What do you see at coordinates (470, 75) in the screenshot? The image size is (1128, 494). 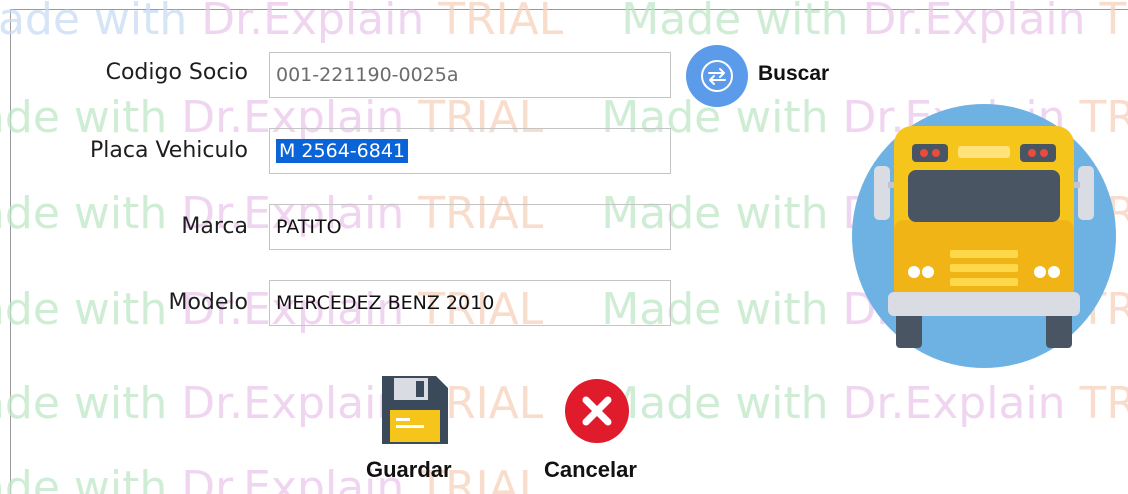 I see `codigo-socio-input: 001-221190-0025a` at bounding box center [470, 75].